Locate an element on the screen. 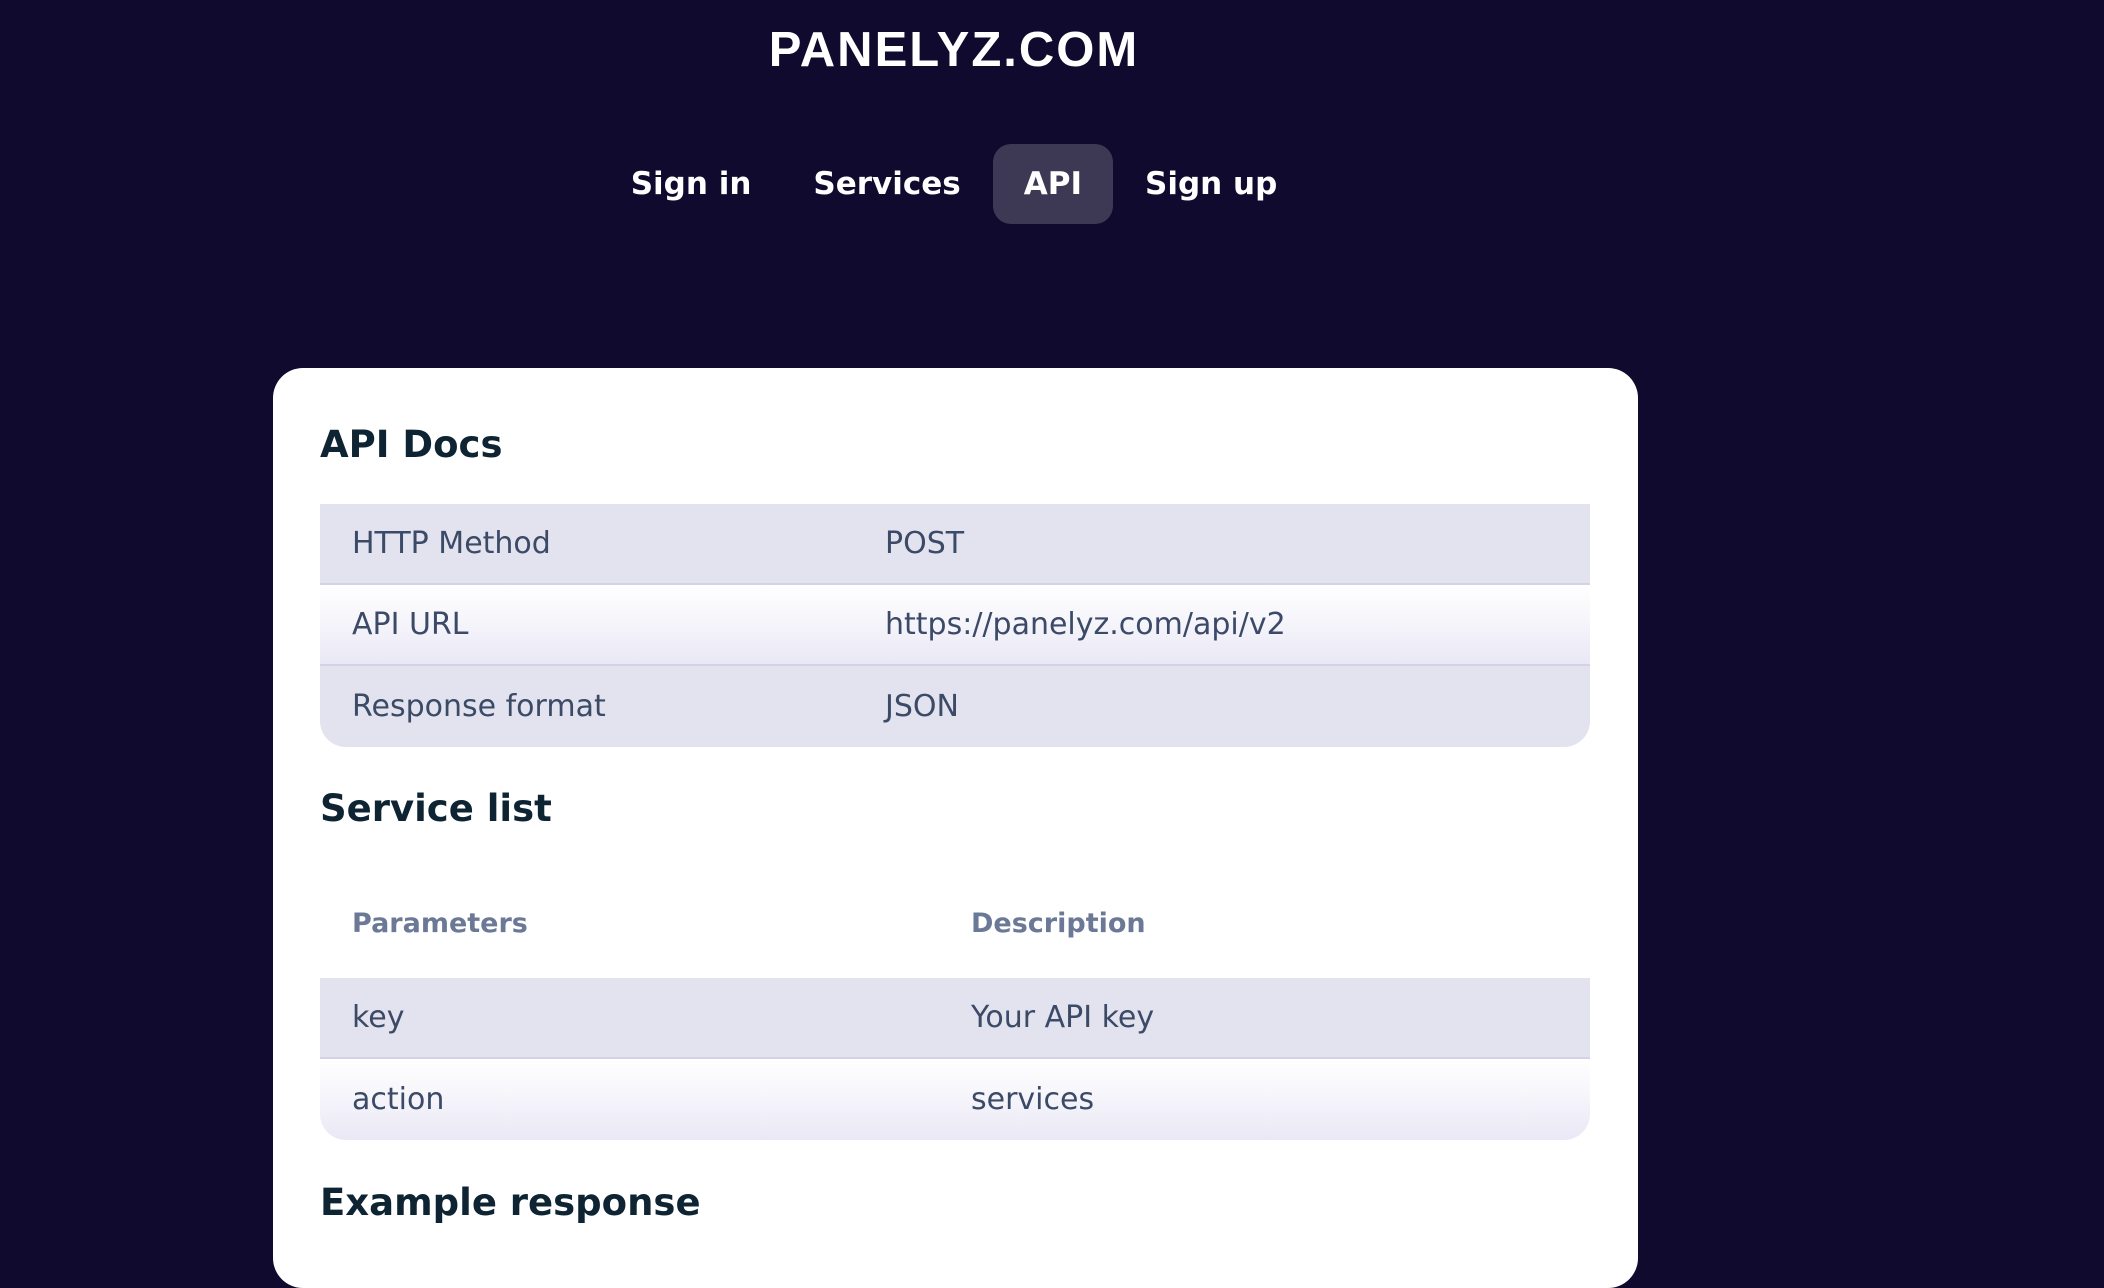 This screenshot has height=1288, width=2104. nav-services: Services is located at coordinates (886, 184).